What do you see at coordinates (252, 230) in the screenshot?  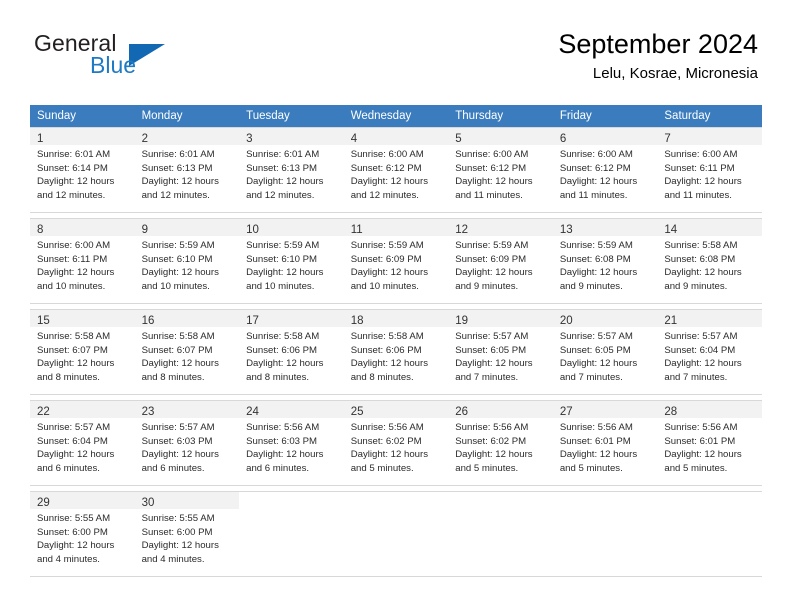 I see `day-number: 10` at bounding box center [252, 230].